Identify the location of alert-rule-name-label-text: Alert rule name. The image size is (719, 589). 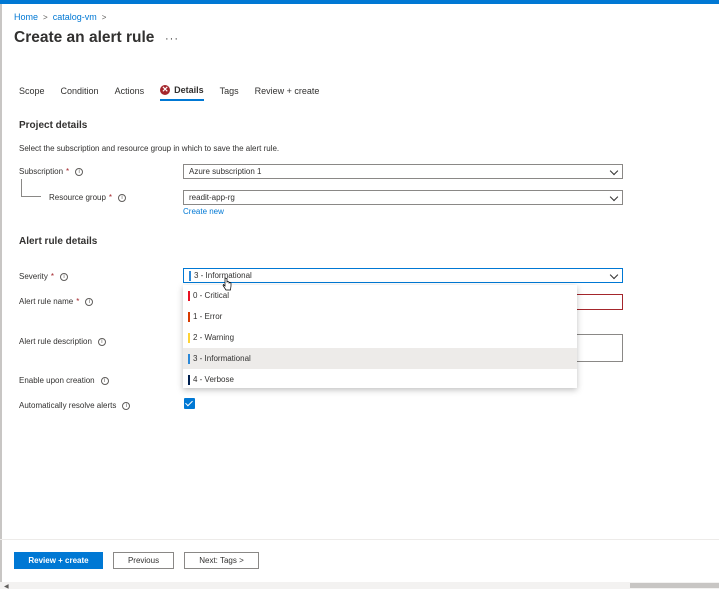
(46, 301).